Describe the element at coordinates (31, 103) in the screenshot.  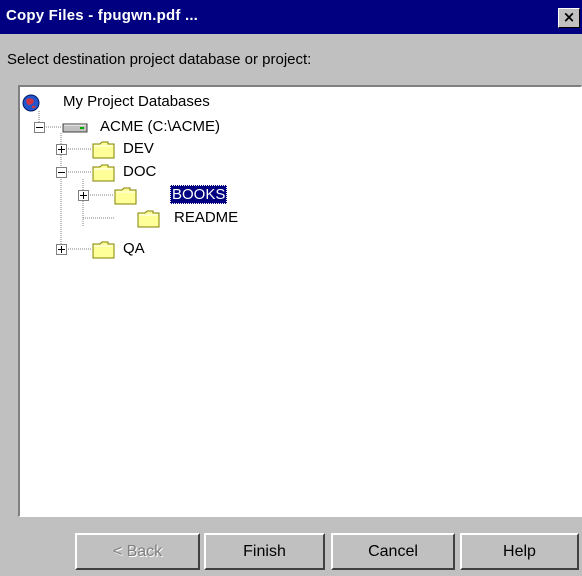
I see `globe-icon` at that location.